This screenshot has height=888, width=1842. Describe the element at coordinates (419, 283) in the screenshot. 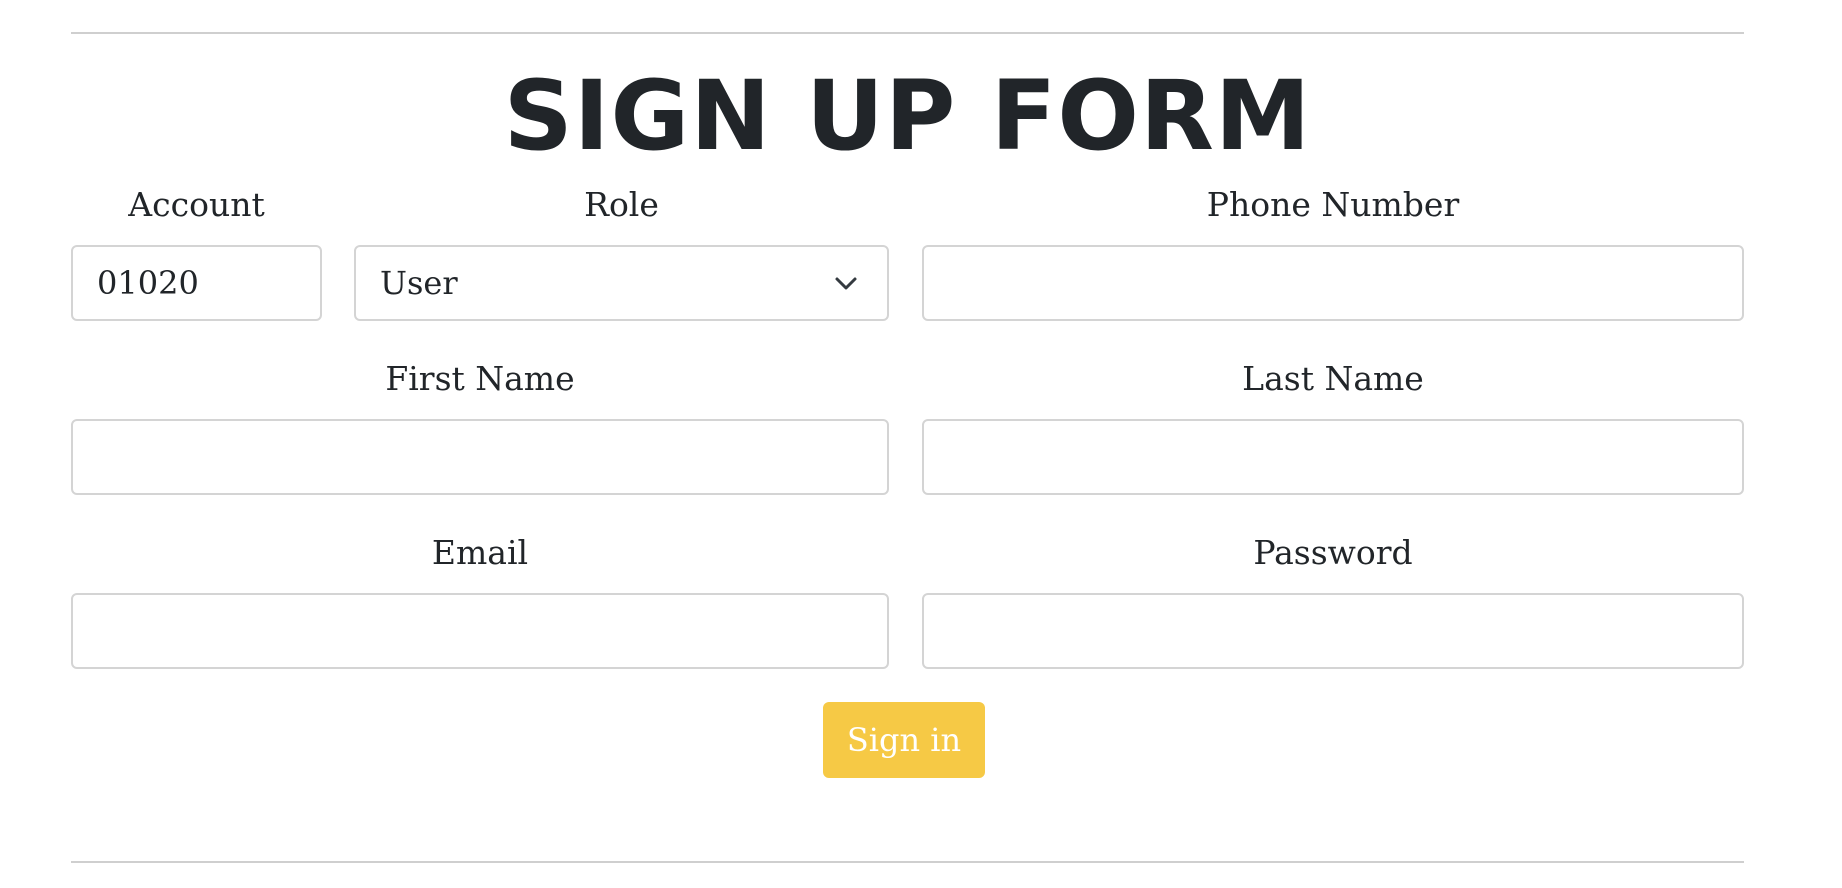

I see `role-select-value: User` at that location.